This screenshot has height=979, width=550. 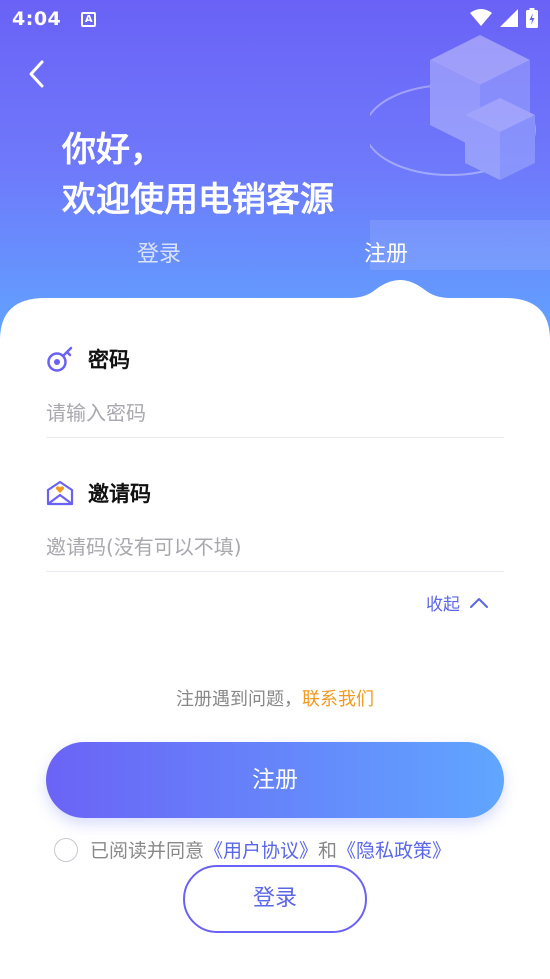 I want to click on password-label: 密码, so click(x=88, y=359).